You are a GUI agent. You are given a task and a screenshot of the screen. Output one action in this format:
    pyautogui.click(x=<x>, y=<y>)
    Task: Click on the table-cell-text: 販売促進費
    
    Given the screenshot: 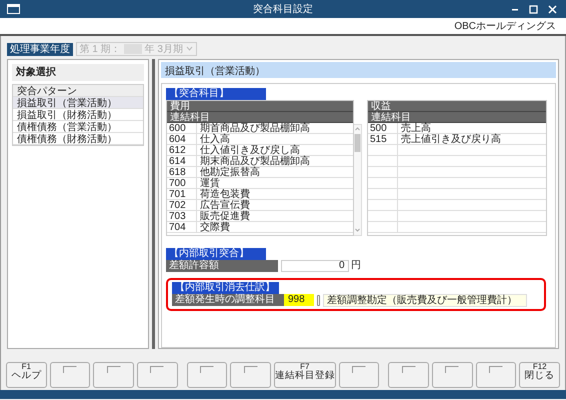 What is the action you would take?
    pyautogui.click(x=225, y=215)
    